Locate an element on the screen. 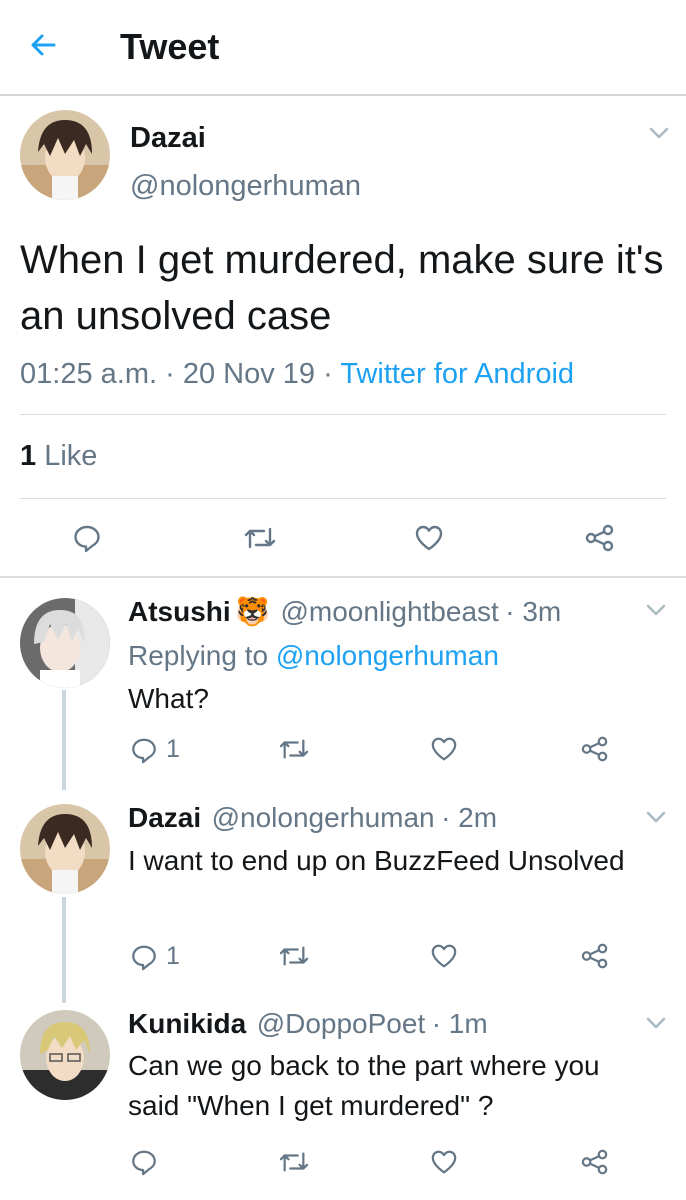 This screenshot has height=1200, width=686. reply-header: Atsushi 🐯 @moonlightbeast · 3m is located at coordinates (344, 611).